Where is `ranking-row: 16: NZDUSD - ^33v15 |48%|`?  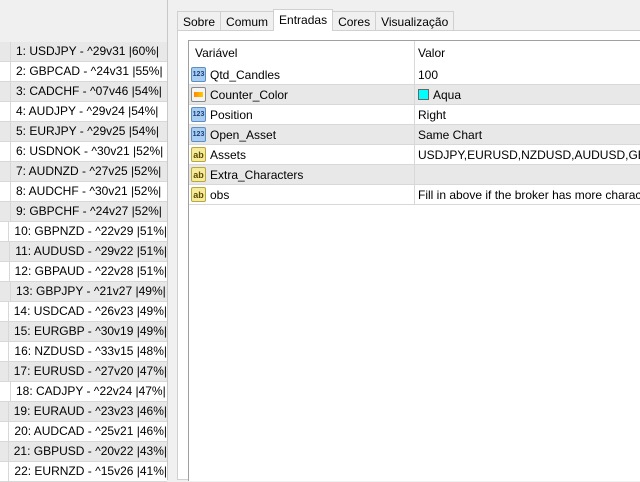
ranking-row: 16: NZDUSD - ^33v15 |48%| is located at coordinates (83, 352).